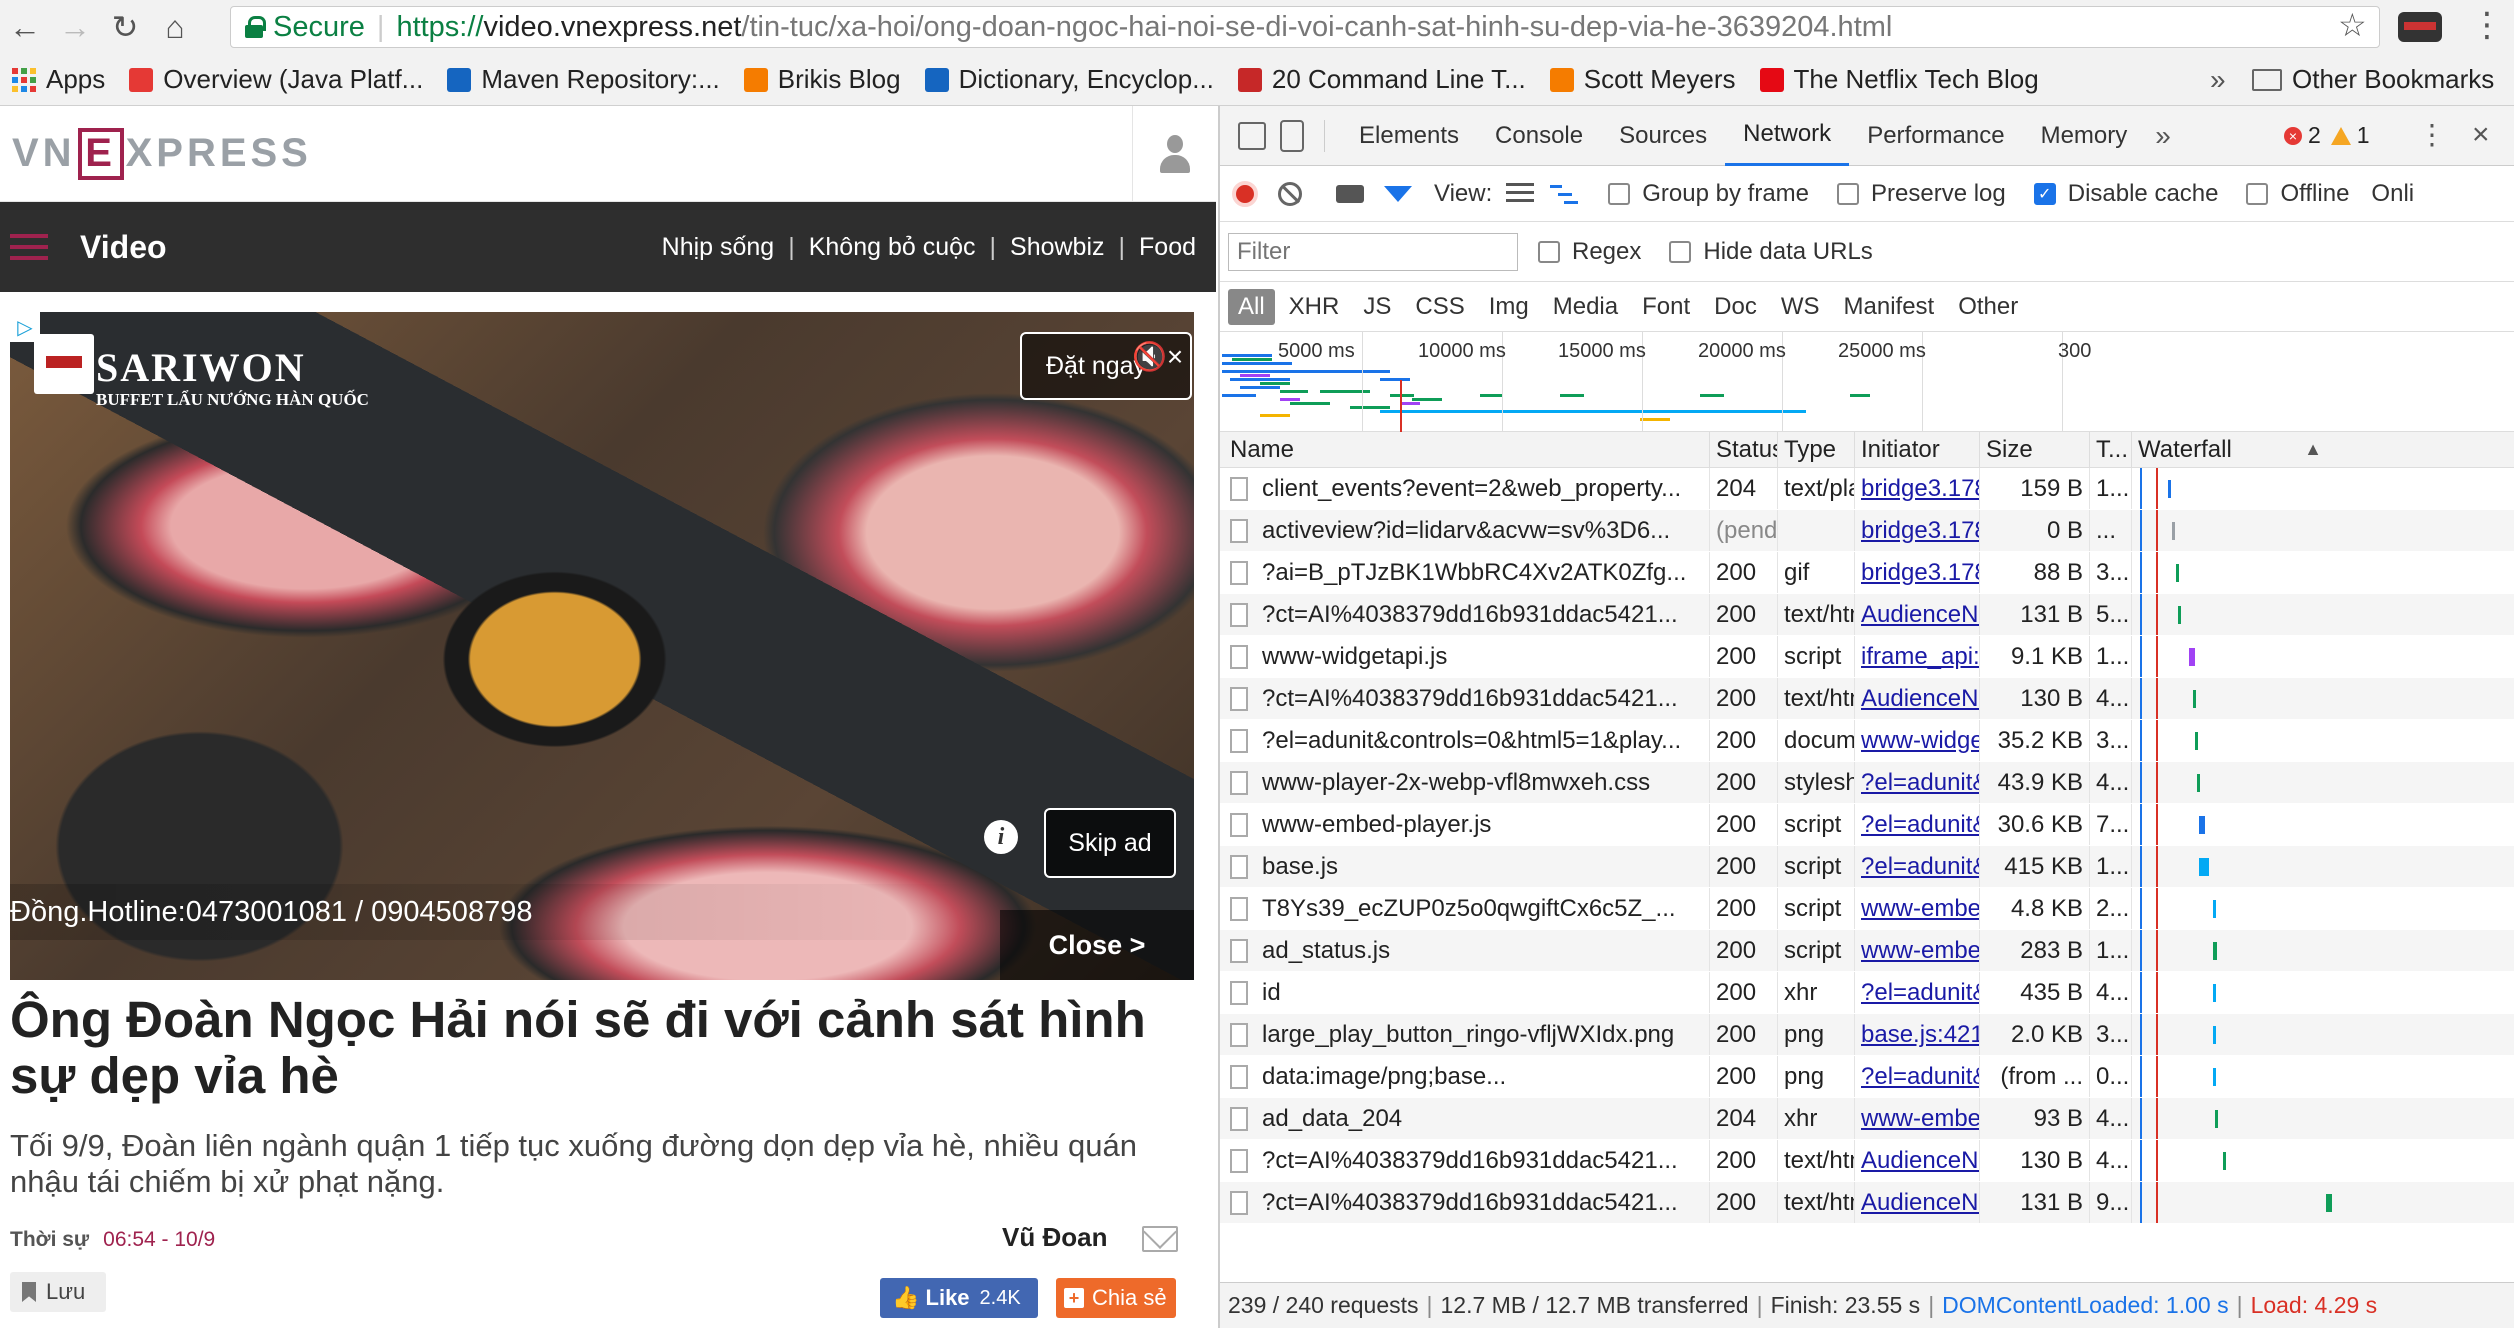  What do you see at coordinates (1251, 306) in the screenshot?
I see `type-filter-all: All` at bounding box center [1251, 306].